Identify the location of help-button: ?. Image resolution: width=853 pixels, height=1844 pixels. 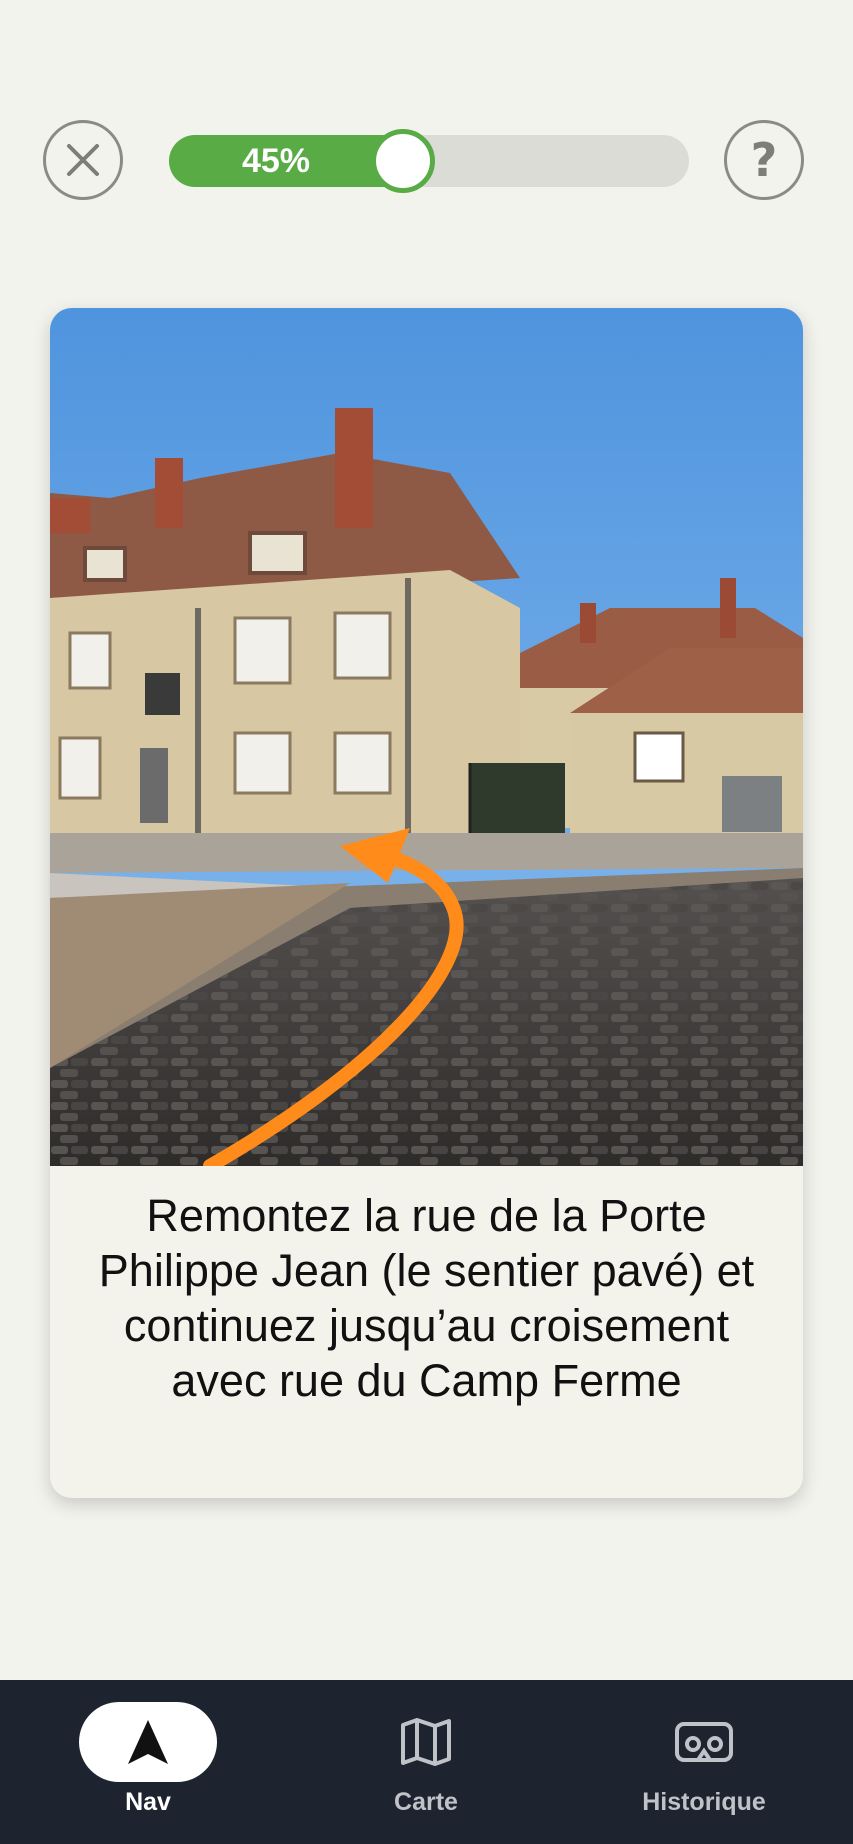
(764, 160).